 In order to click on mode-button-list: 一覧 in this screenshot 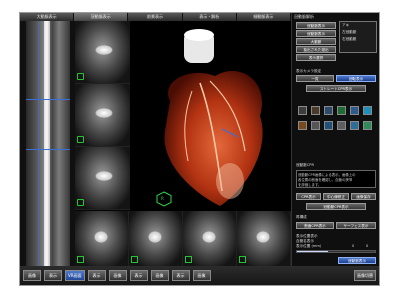, I will do `click(315, 78)`.